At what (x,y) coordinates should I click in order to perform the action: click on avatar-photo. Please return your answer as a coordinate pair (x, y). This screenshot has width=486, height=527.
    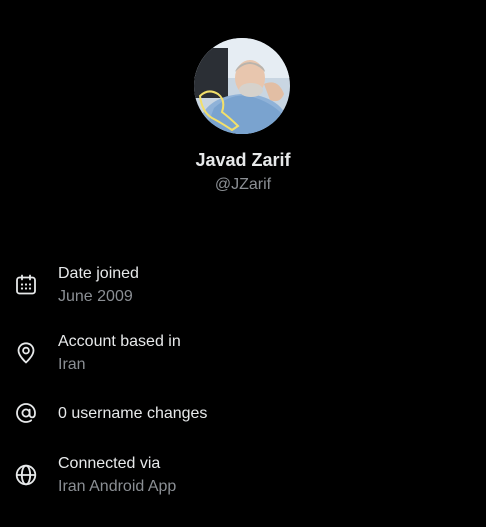
    Looking at the image, I should click on (242, 86).